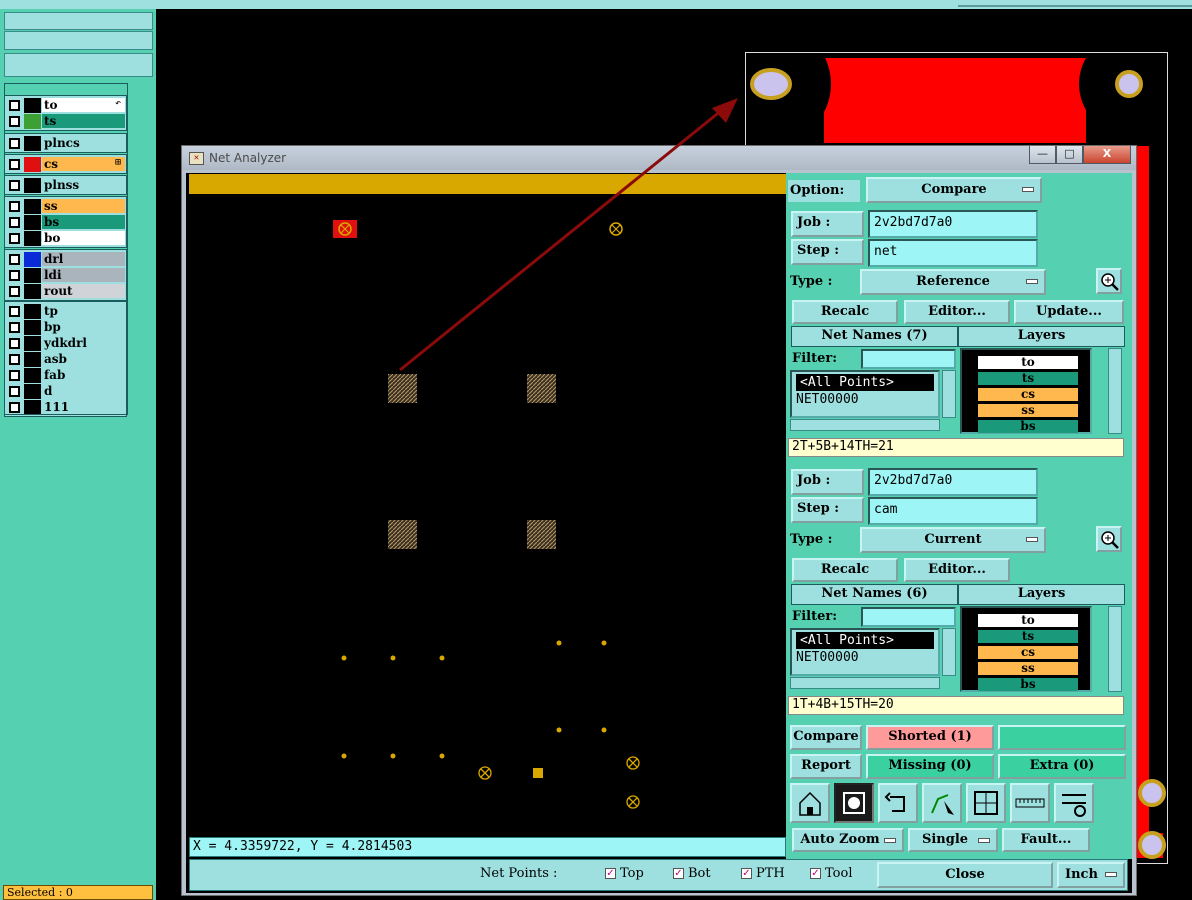 Image resolution: width=1192 pixels, height=900 pixels. What do you see at coordinates (83, 238) in the screenshot?
I see `layer-name: bo` at bounding box center [83, 238].